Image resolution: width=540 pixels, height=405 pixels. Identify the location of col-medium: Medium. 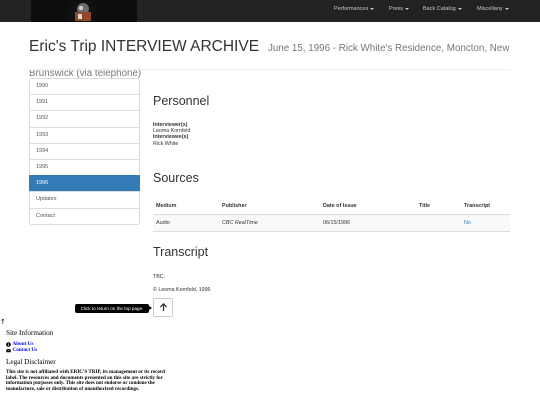
(186, 206).